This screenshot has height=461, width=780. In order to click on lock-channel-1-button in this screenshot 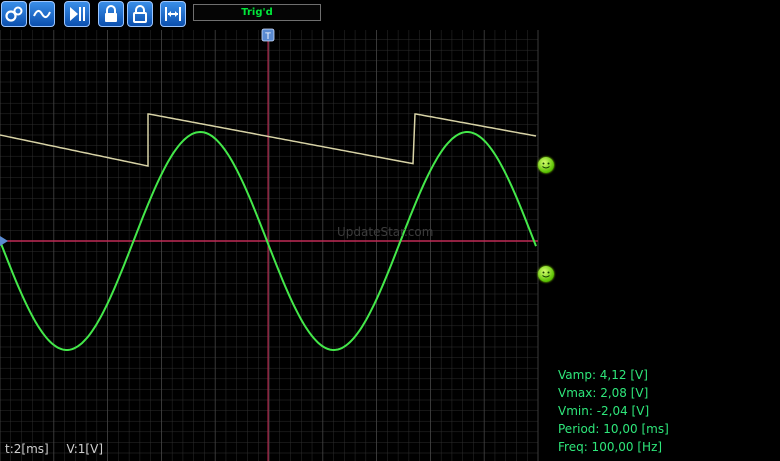, I will do `click(111, 14)`.